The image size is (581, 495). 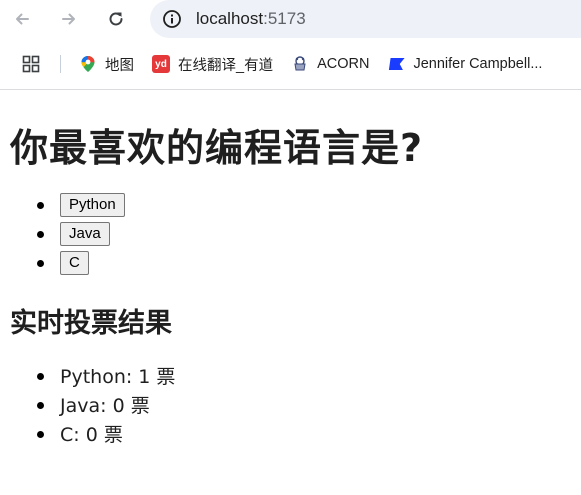 What do you see at coordinates (309, 204) in the screenshot?
I see `list-item: Python` at bounding box center [309, 204].